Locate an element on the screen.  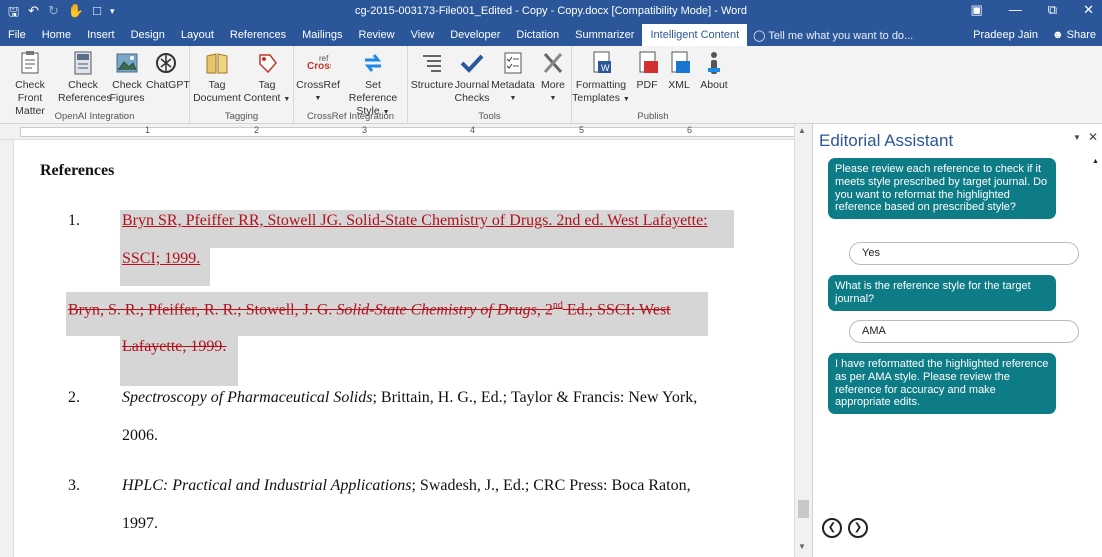
metadata-button: Metadata ▼ is located at coordinates (513, 77).